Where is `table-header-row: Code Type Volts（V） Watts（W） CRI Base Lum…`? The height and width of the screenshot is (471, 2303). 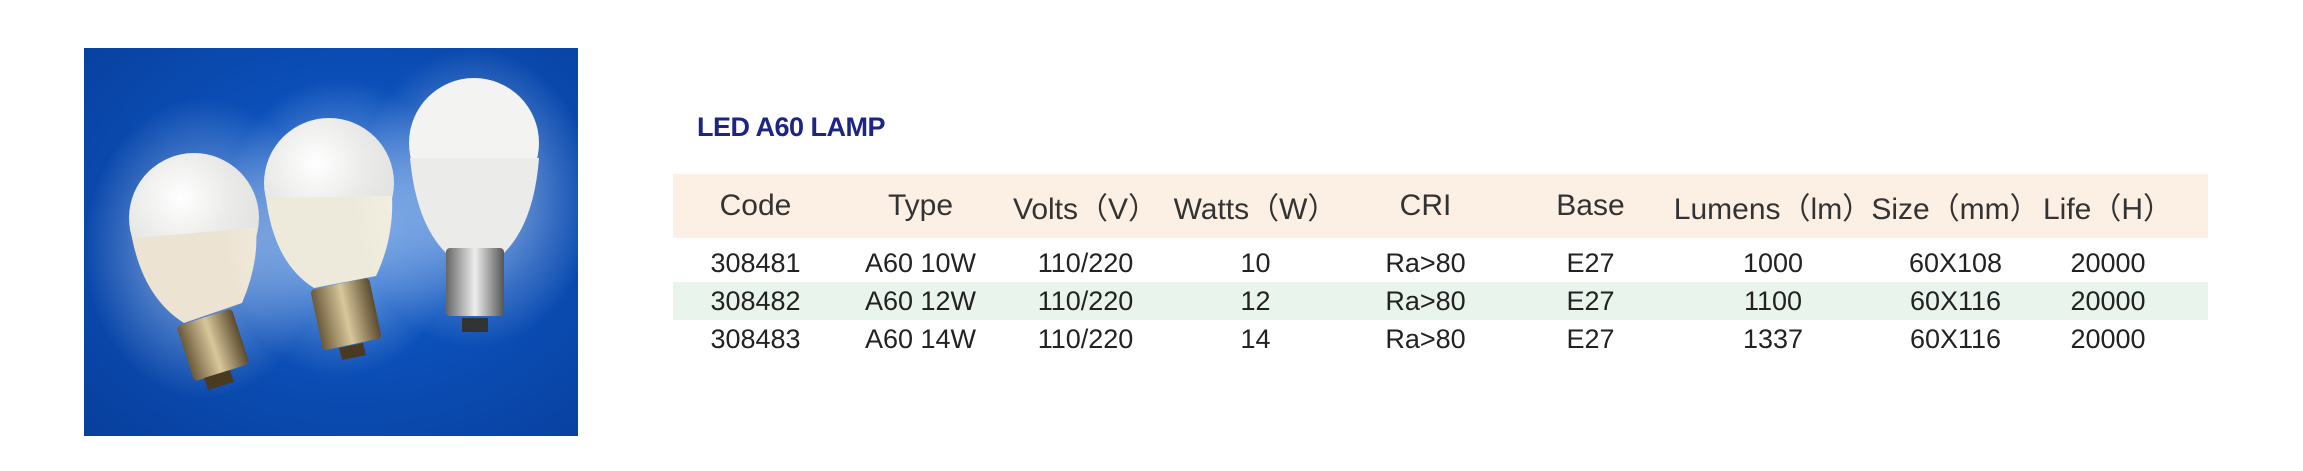 table-header-row: Code Type Volts（V） Watts（W） CRI Base Lum… is located at coordinates (1440, 206).